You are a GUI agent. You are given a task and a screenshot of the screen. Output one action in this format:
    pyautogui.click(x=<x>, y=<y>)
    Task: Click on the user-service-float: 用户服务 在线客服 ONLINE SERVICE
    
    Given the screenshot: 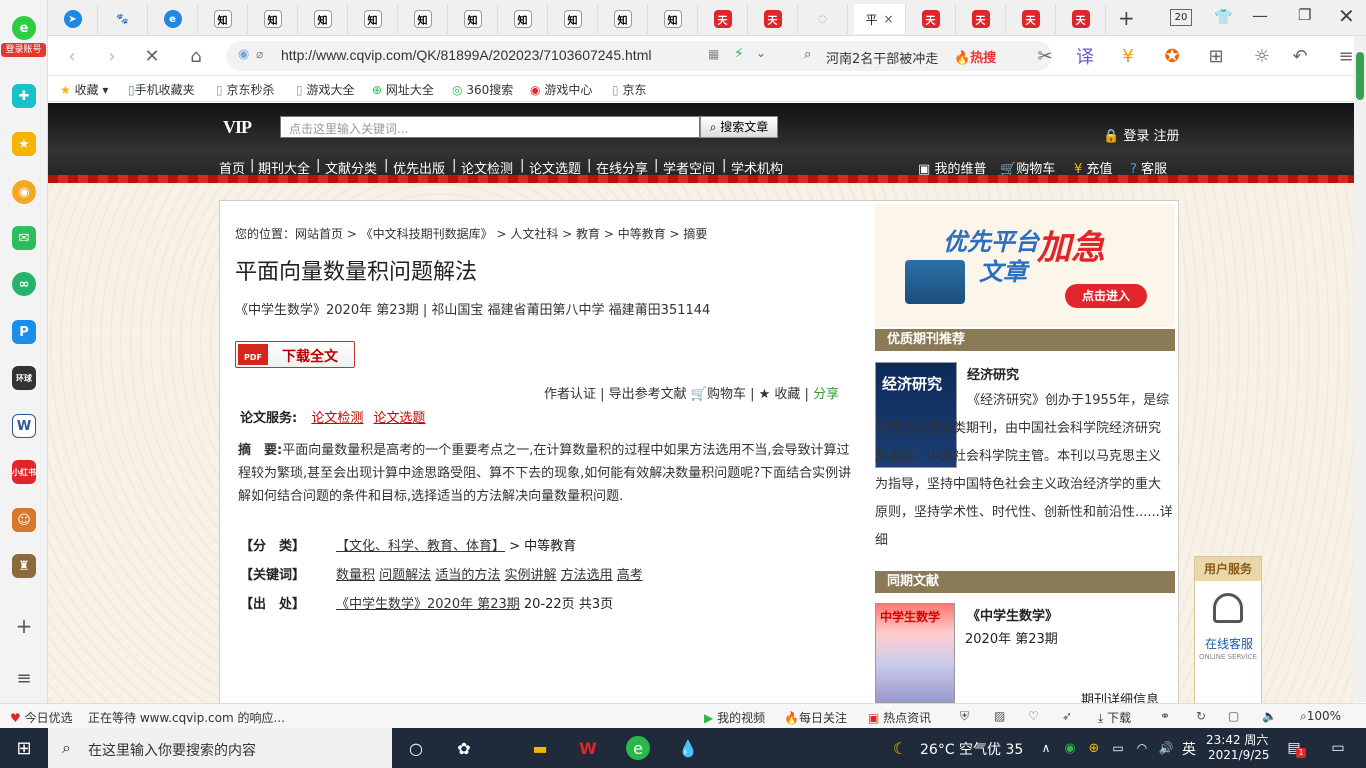 What is the action you would take?
    pyautogui.click(x=1228, y=629)
    